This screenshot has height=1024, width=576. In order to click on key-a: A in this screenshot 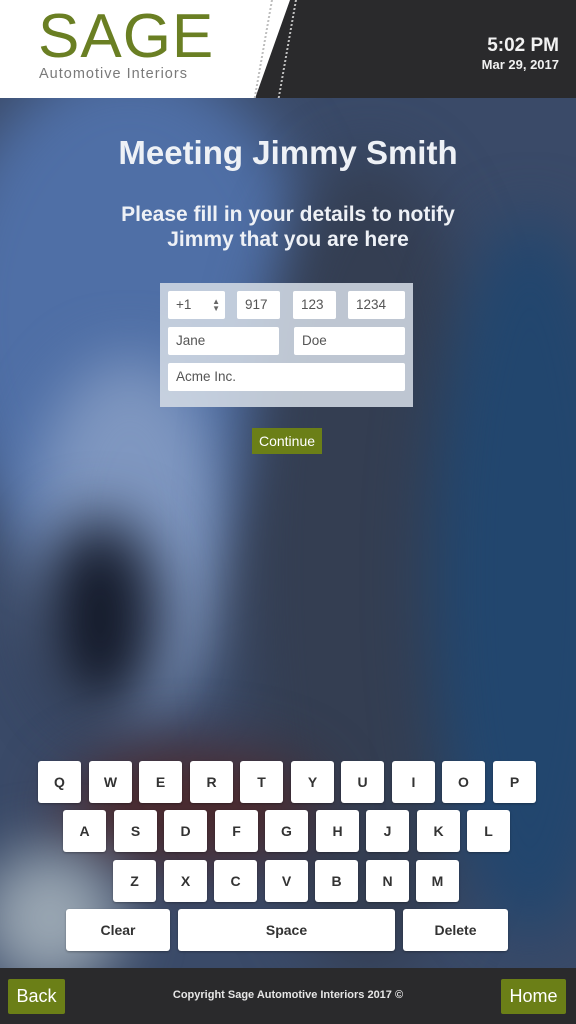, I will do `click(84, 831)`.